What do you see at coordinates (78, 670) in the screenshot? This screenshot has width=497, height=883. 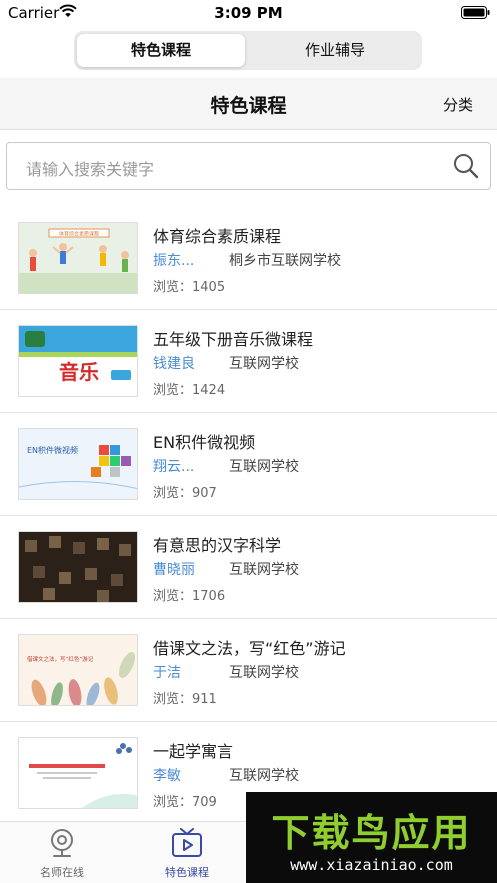 I see `course-thumbnail: 借课文之法，写“红色”游记` at bounding box center [78, 670].